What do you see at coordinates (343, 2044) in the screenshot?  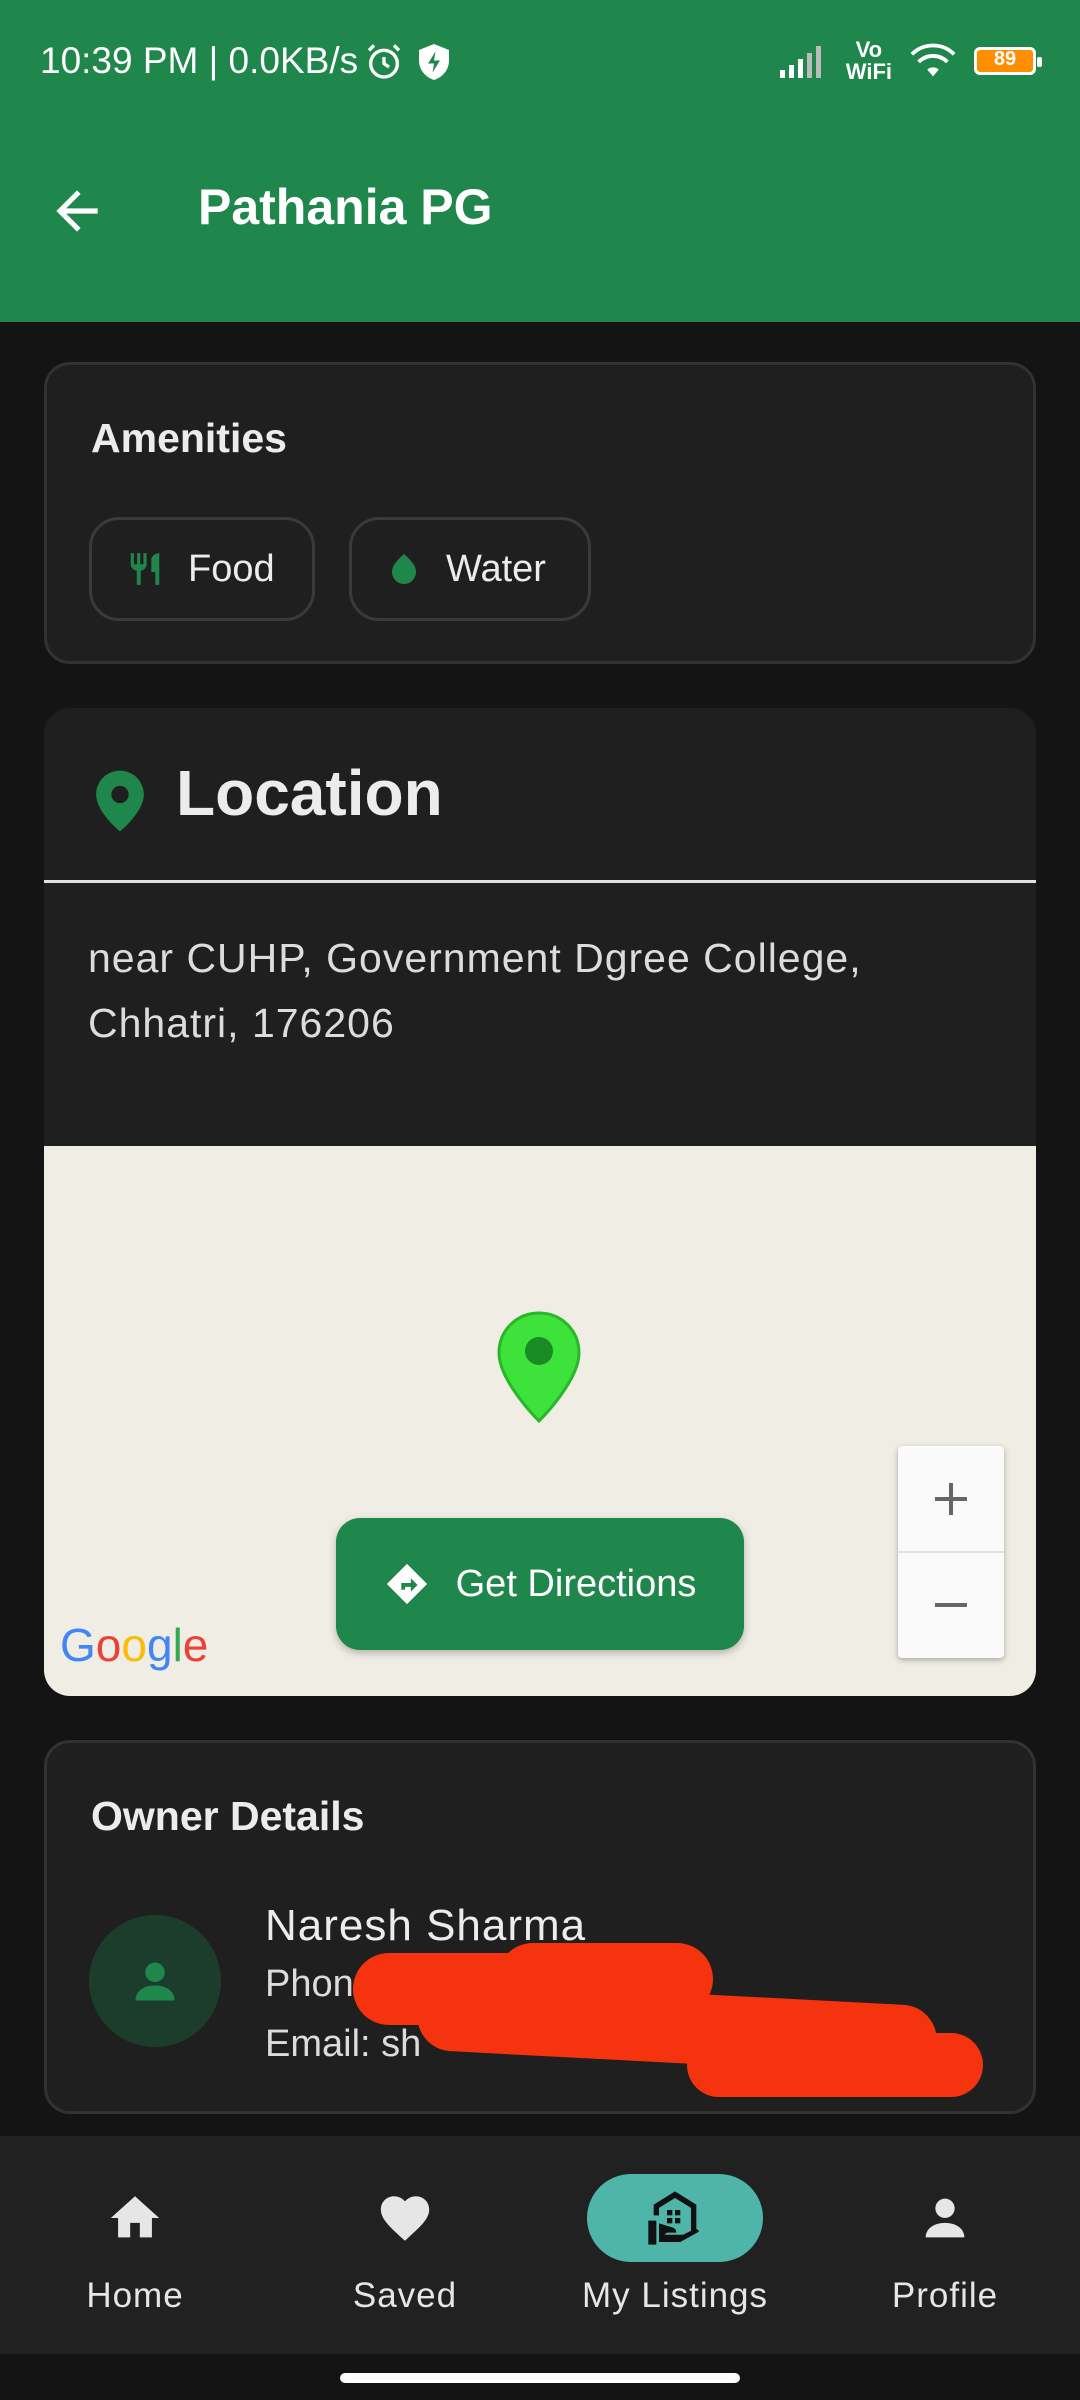 I see `owner-email: Email: sh` at bounding box center [343, 2044].